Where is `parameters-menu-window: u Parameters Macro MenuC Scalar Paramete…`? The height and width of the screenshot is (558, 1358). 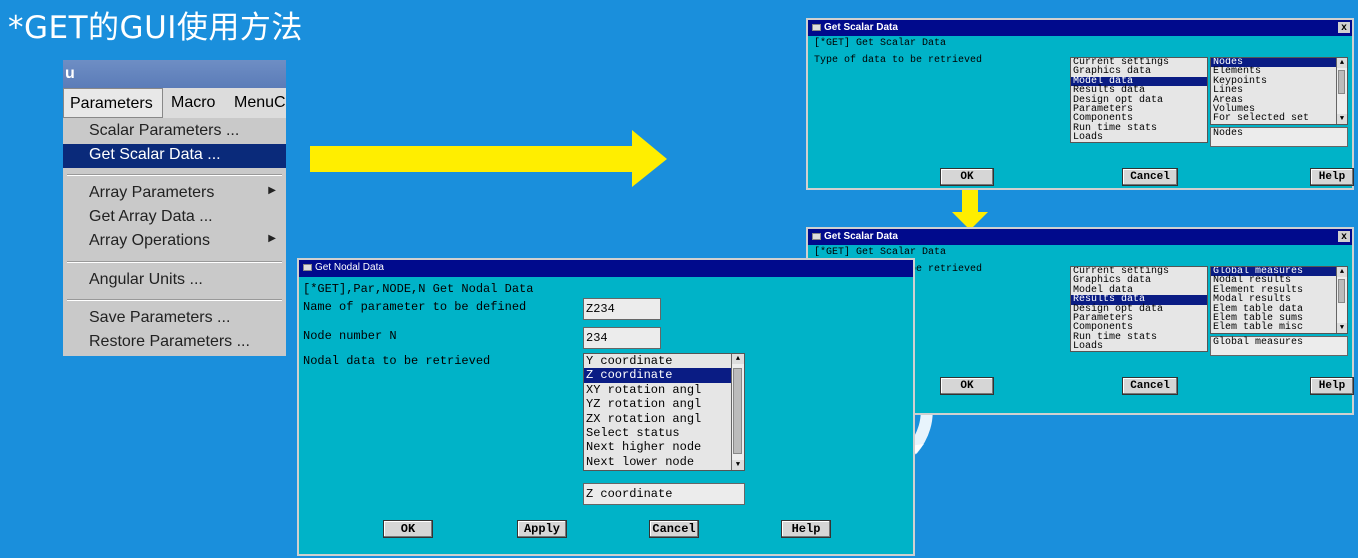 parameters-menu-window: u Parameters Macro MenuC Scalar Paramete… is located at coordinates (174, 208).